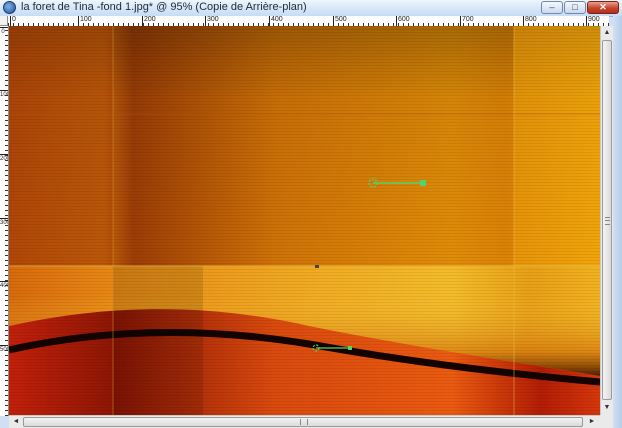  I want to click on ruler-label: 600, so click(403, 21).